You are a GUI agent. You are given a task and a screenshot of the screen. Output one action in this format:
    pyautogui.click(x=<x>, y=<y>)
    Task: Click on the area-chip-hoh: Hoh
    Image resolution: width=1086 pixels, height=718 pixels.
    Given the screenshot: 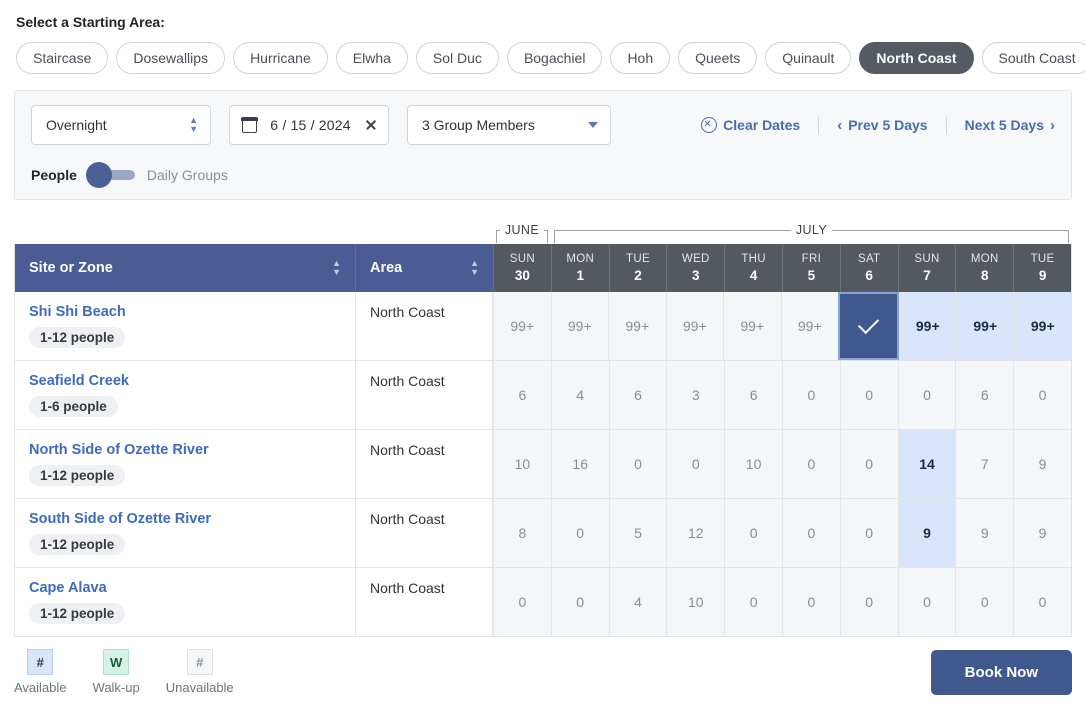 What is the action you would take?
    pyautogui.click(x=640, y=58)
    